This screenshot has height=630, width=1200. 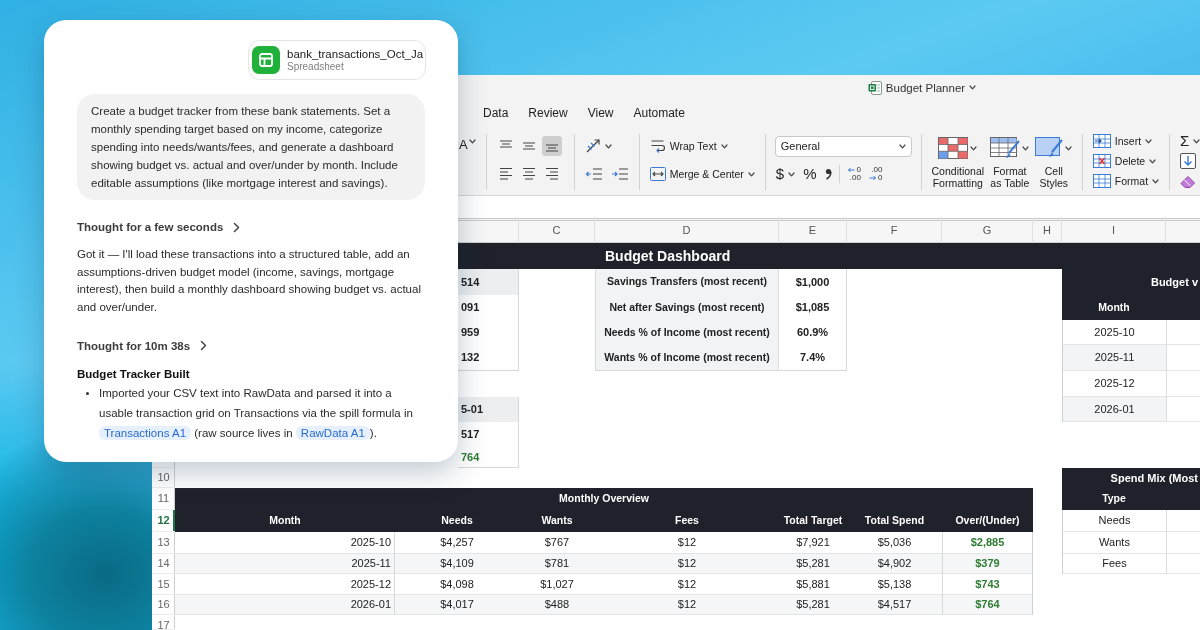 I want to click on indent-left-icon, so click(x=593, y=174).